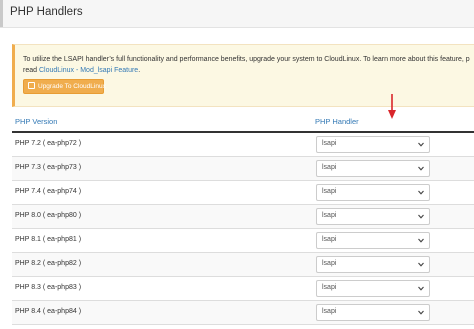 This screenshot has height=329, width=474. What do you see at coordinates (139, 70) in the screenshot?
I see `notice-line-2-suffix: .` at bounding box center [139, 70].